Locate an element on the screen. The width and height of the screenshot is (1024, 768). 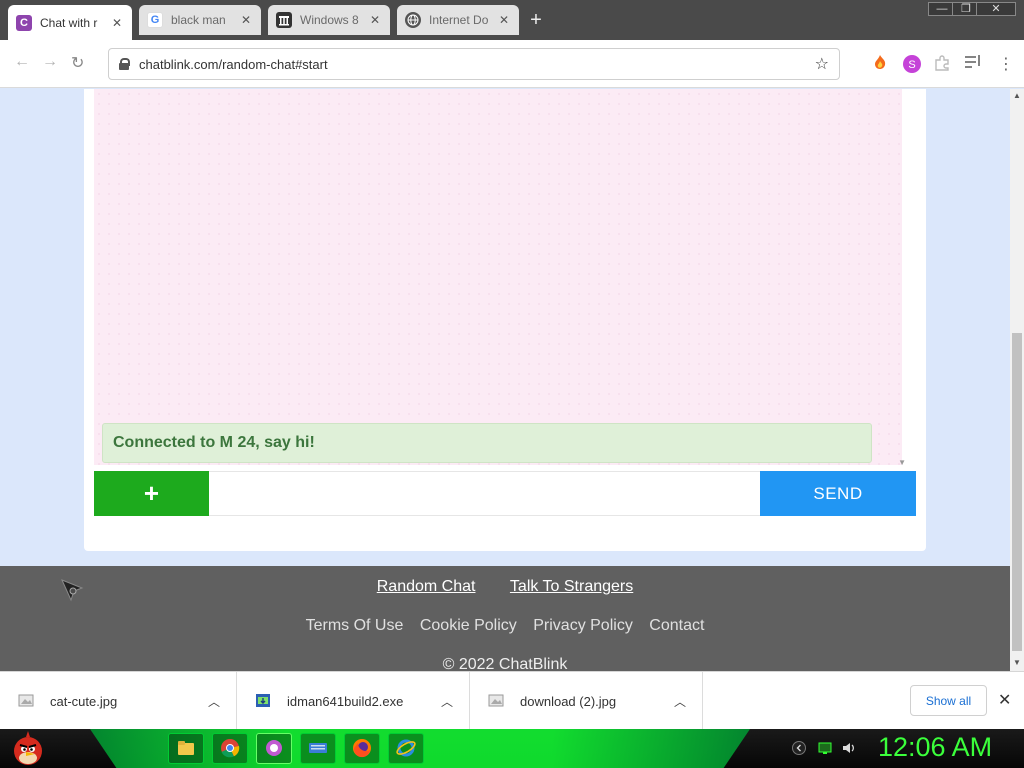
download-item: idman641build2.exe ︿ is located at coordinates (353, 701).